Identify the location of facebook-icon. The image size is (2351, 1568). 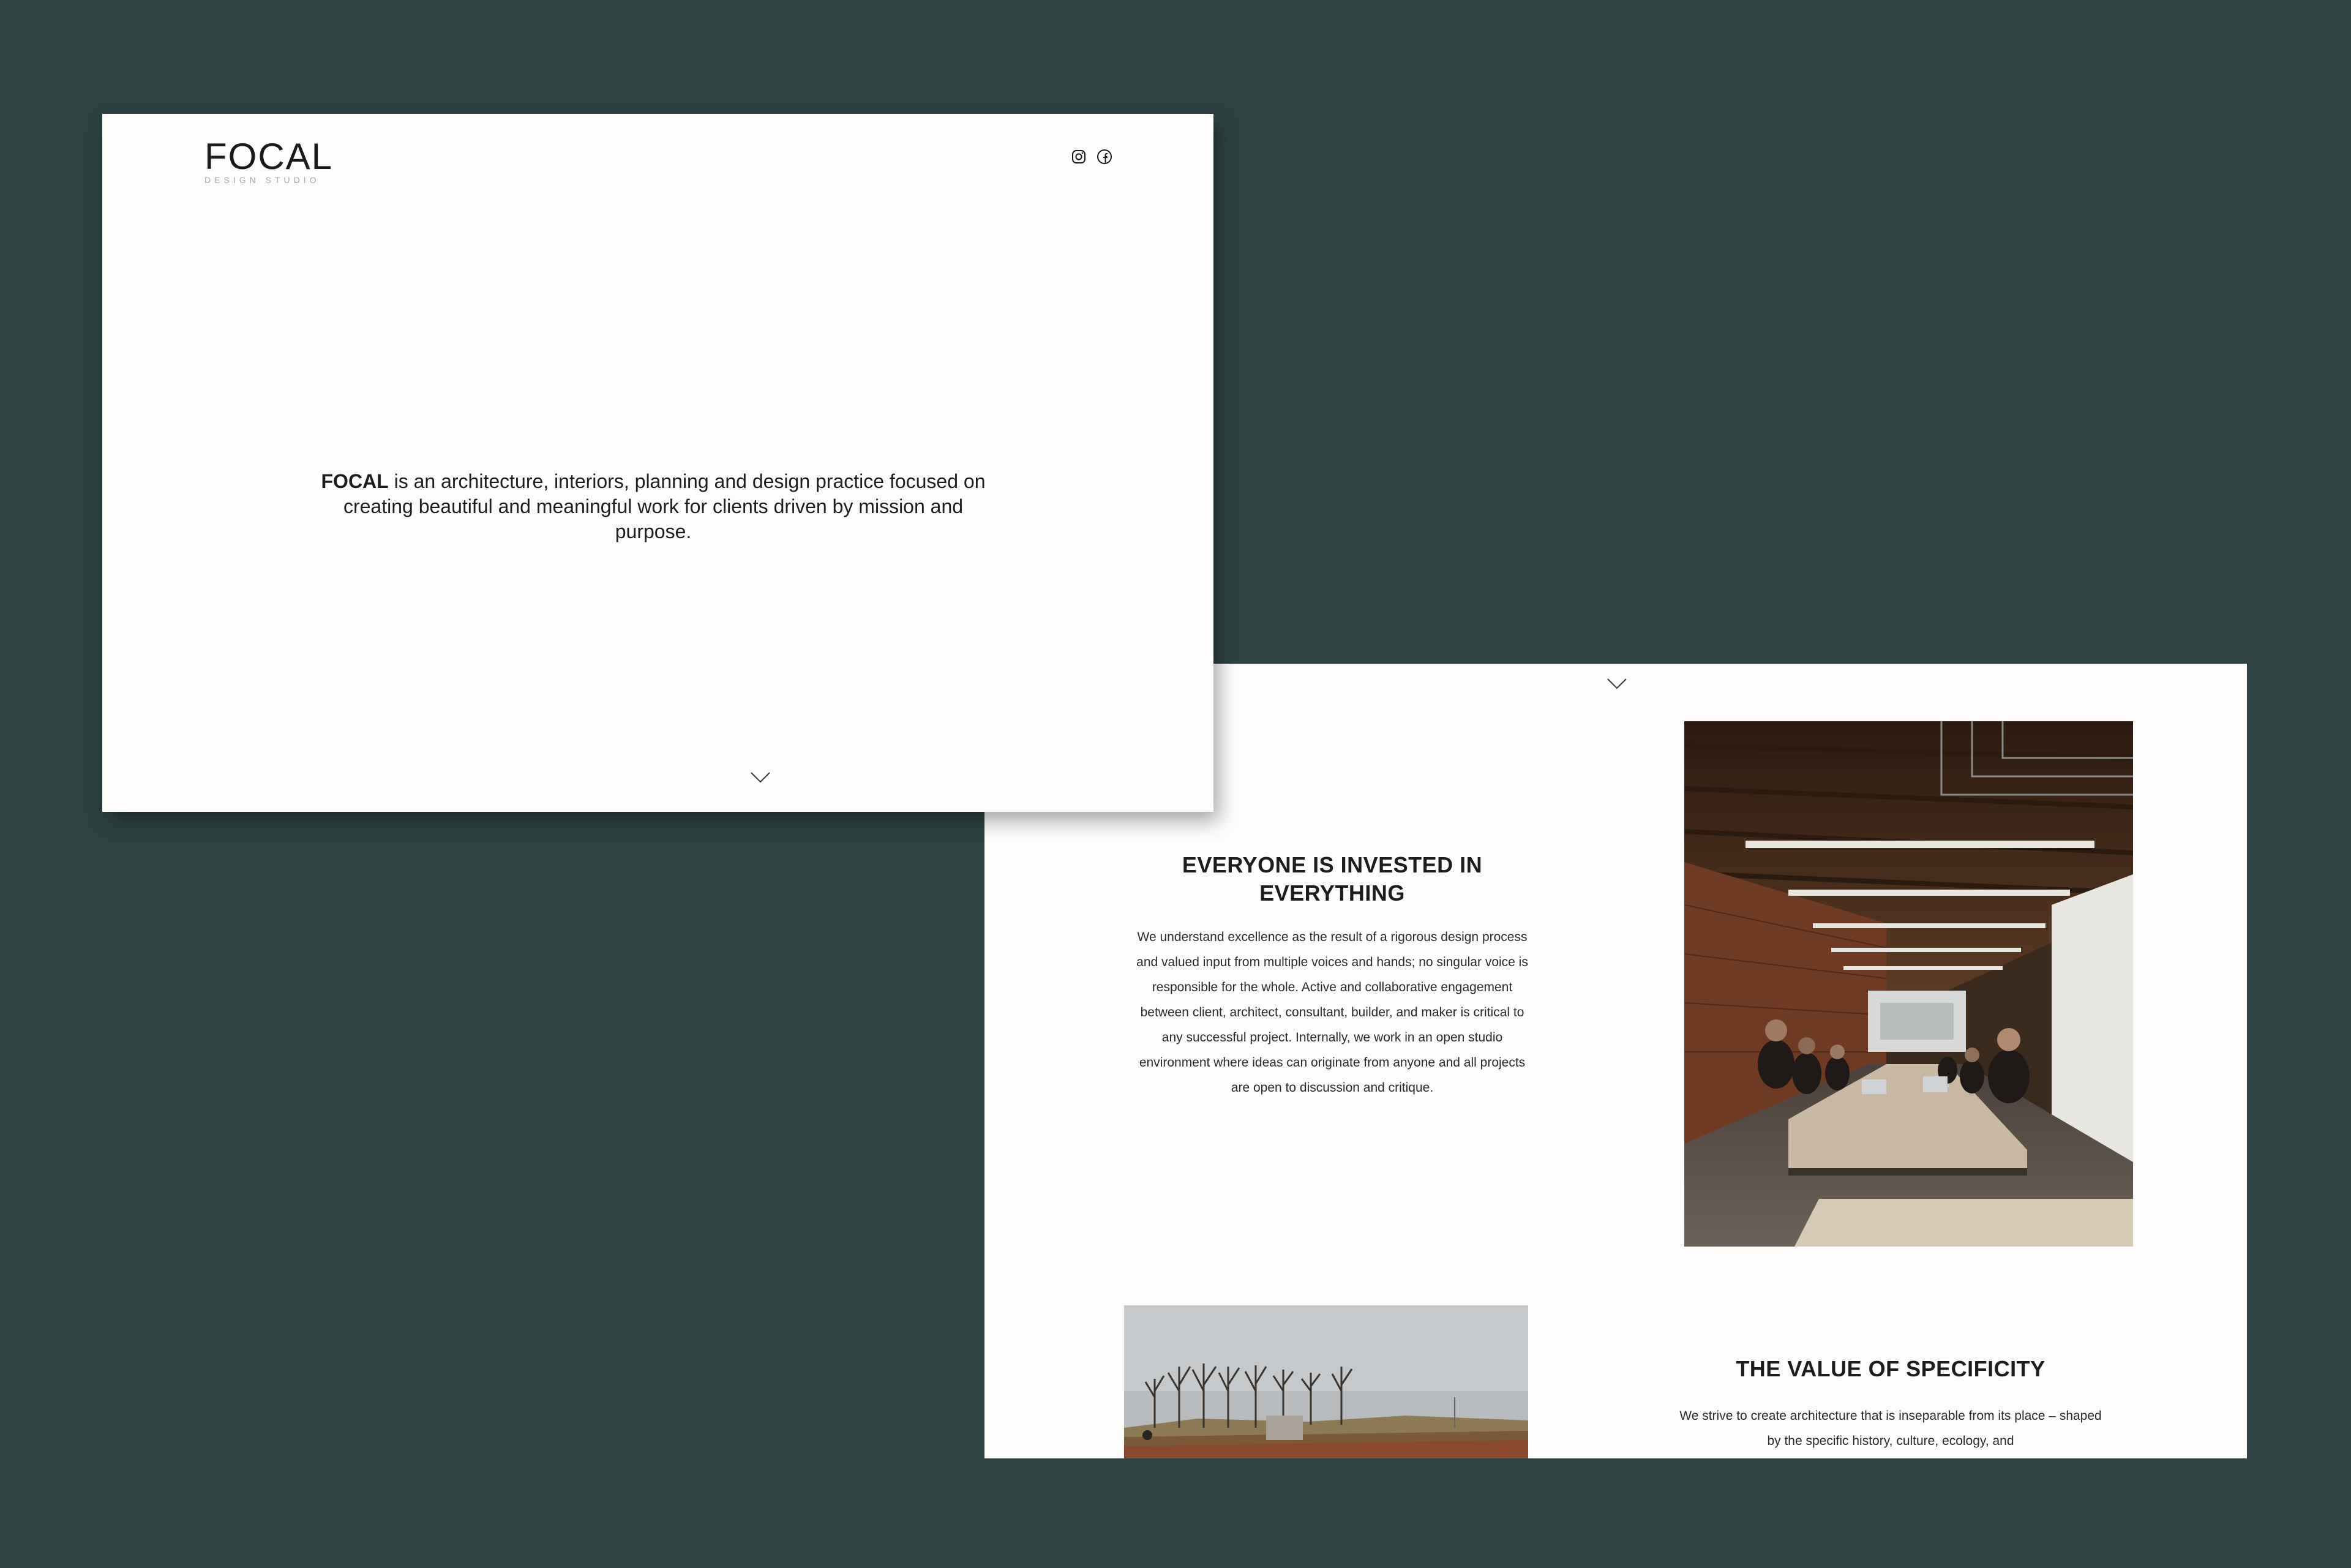
(1104, 157).